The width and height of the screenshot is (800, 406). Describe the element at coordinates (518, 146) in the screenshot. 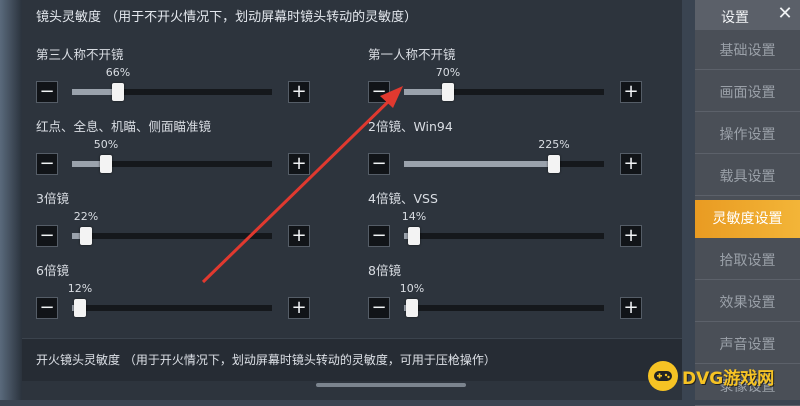

I see `sensitivity-setting: 2倍镜、Win94 225% − +` at that location.